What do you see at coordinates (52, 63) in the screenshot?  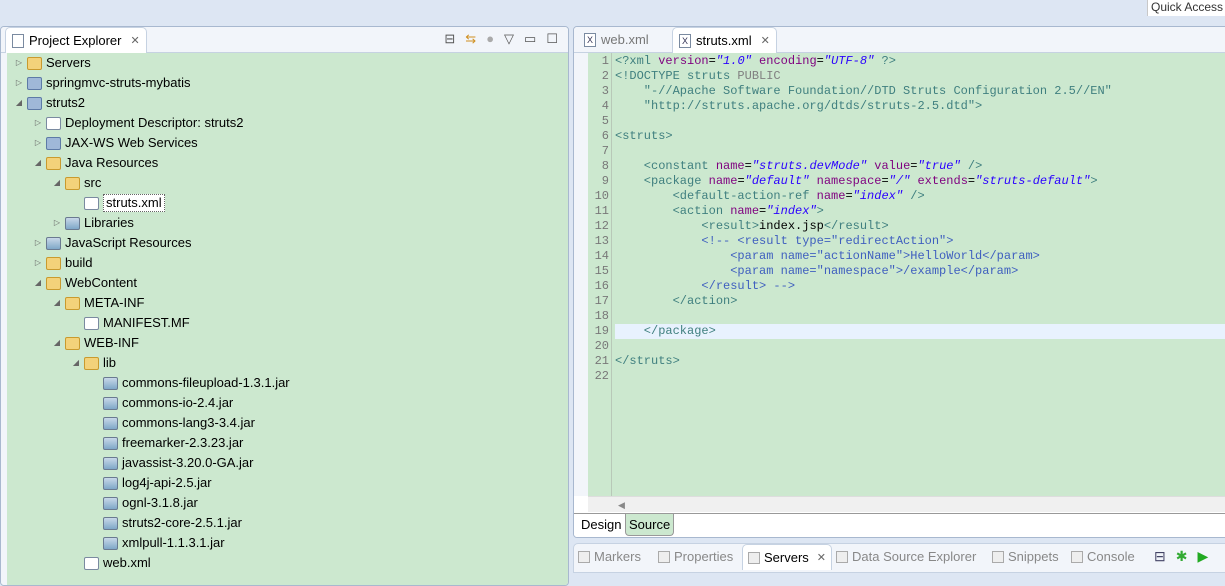 I see `tree-item: ▷ Servers` at bounding box center [52, 63].